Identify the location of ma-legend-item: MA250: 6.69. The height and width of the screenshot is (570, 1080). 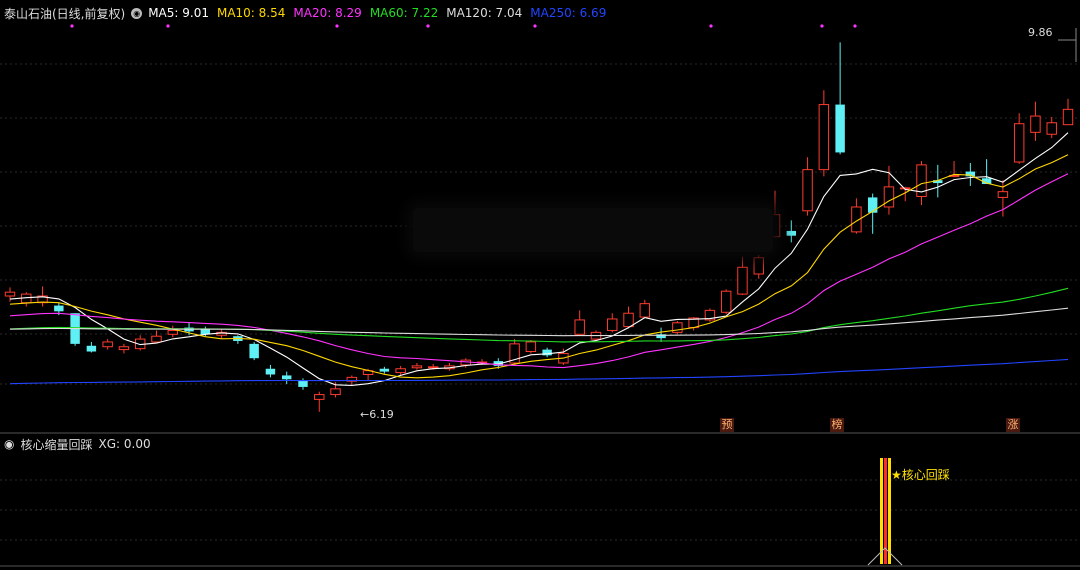
(568, 13).